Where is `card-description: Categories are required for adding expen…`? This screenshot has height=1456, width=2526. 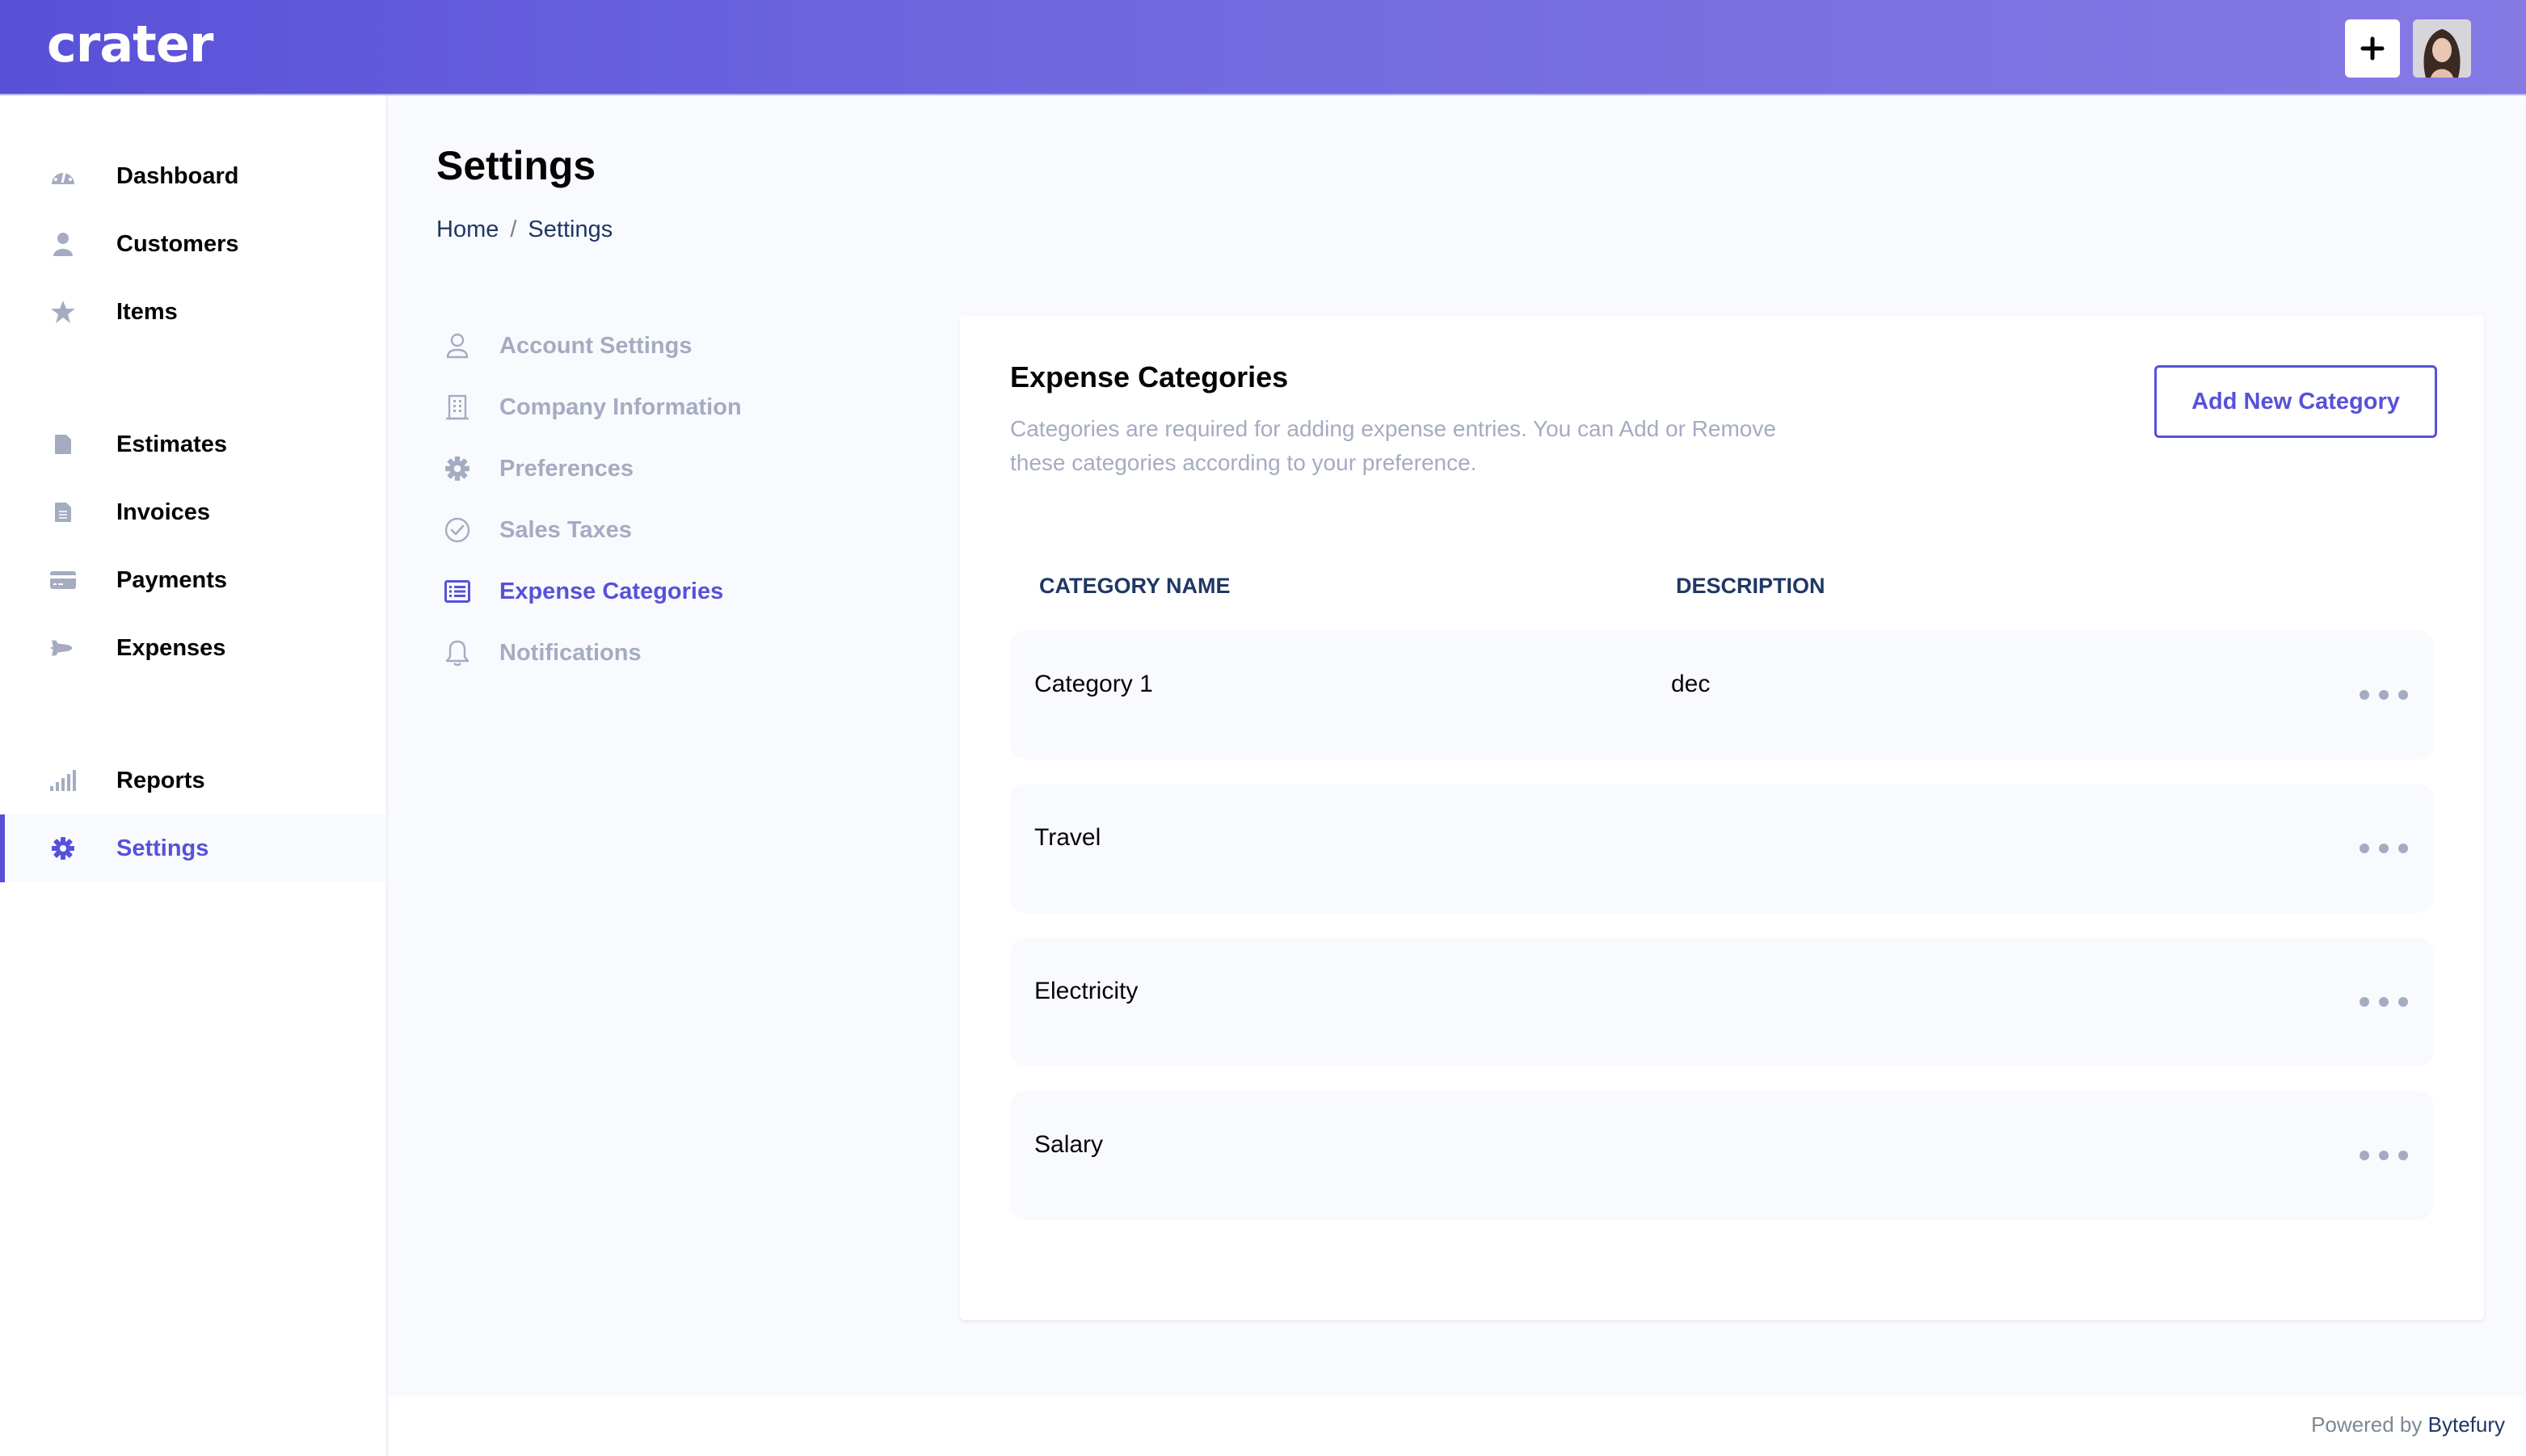 card-description: Categories are required for adding expen… is located at coordinates (1393, 445).